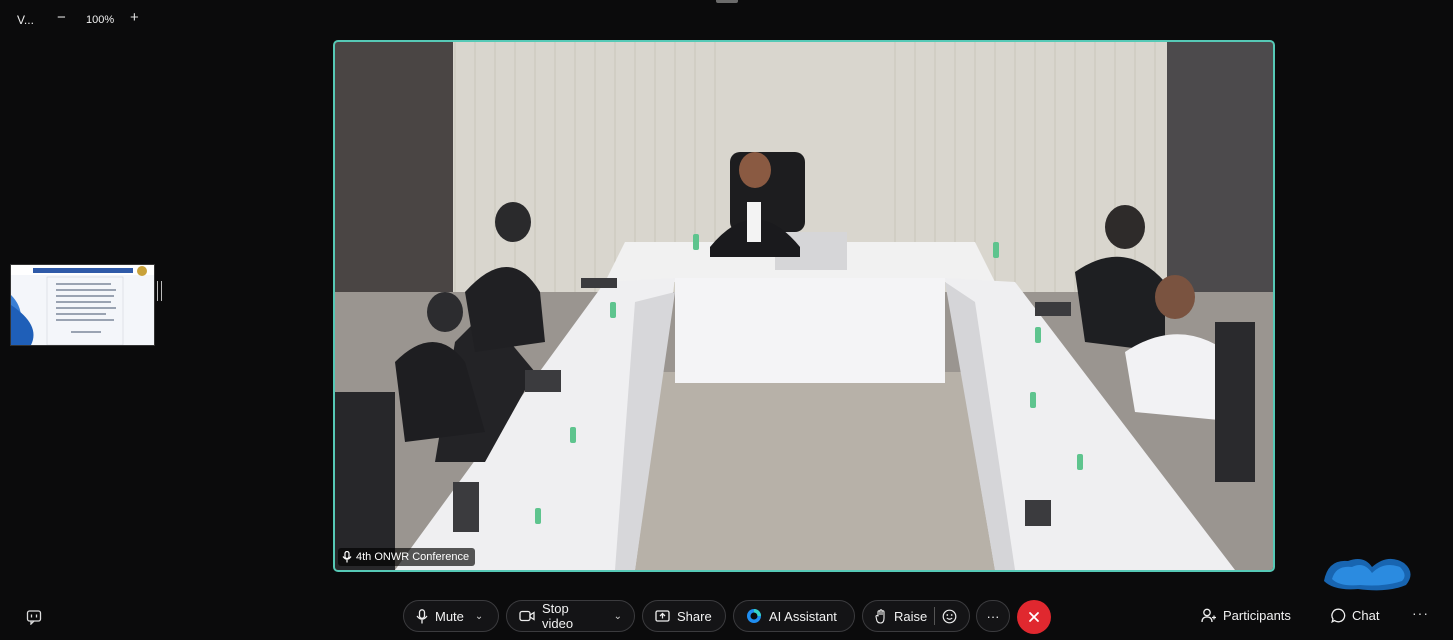  Describe the element at coordinates (413, 557) in the screenshot. I see `participant-name: 4th ONWR Conference` at that location.